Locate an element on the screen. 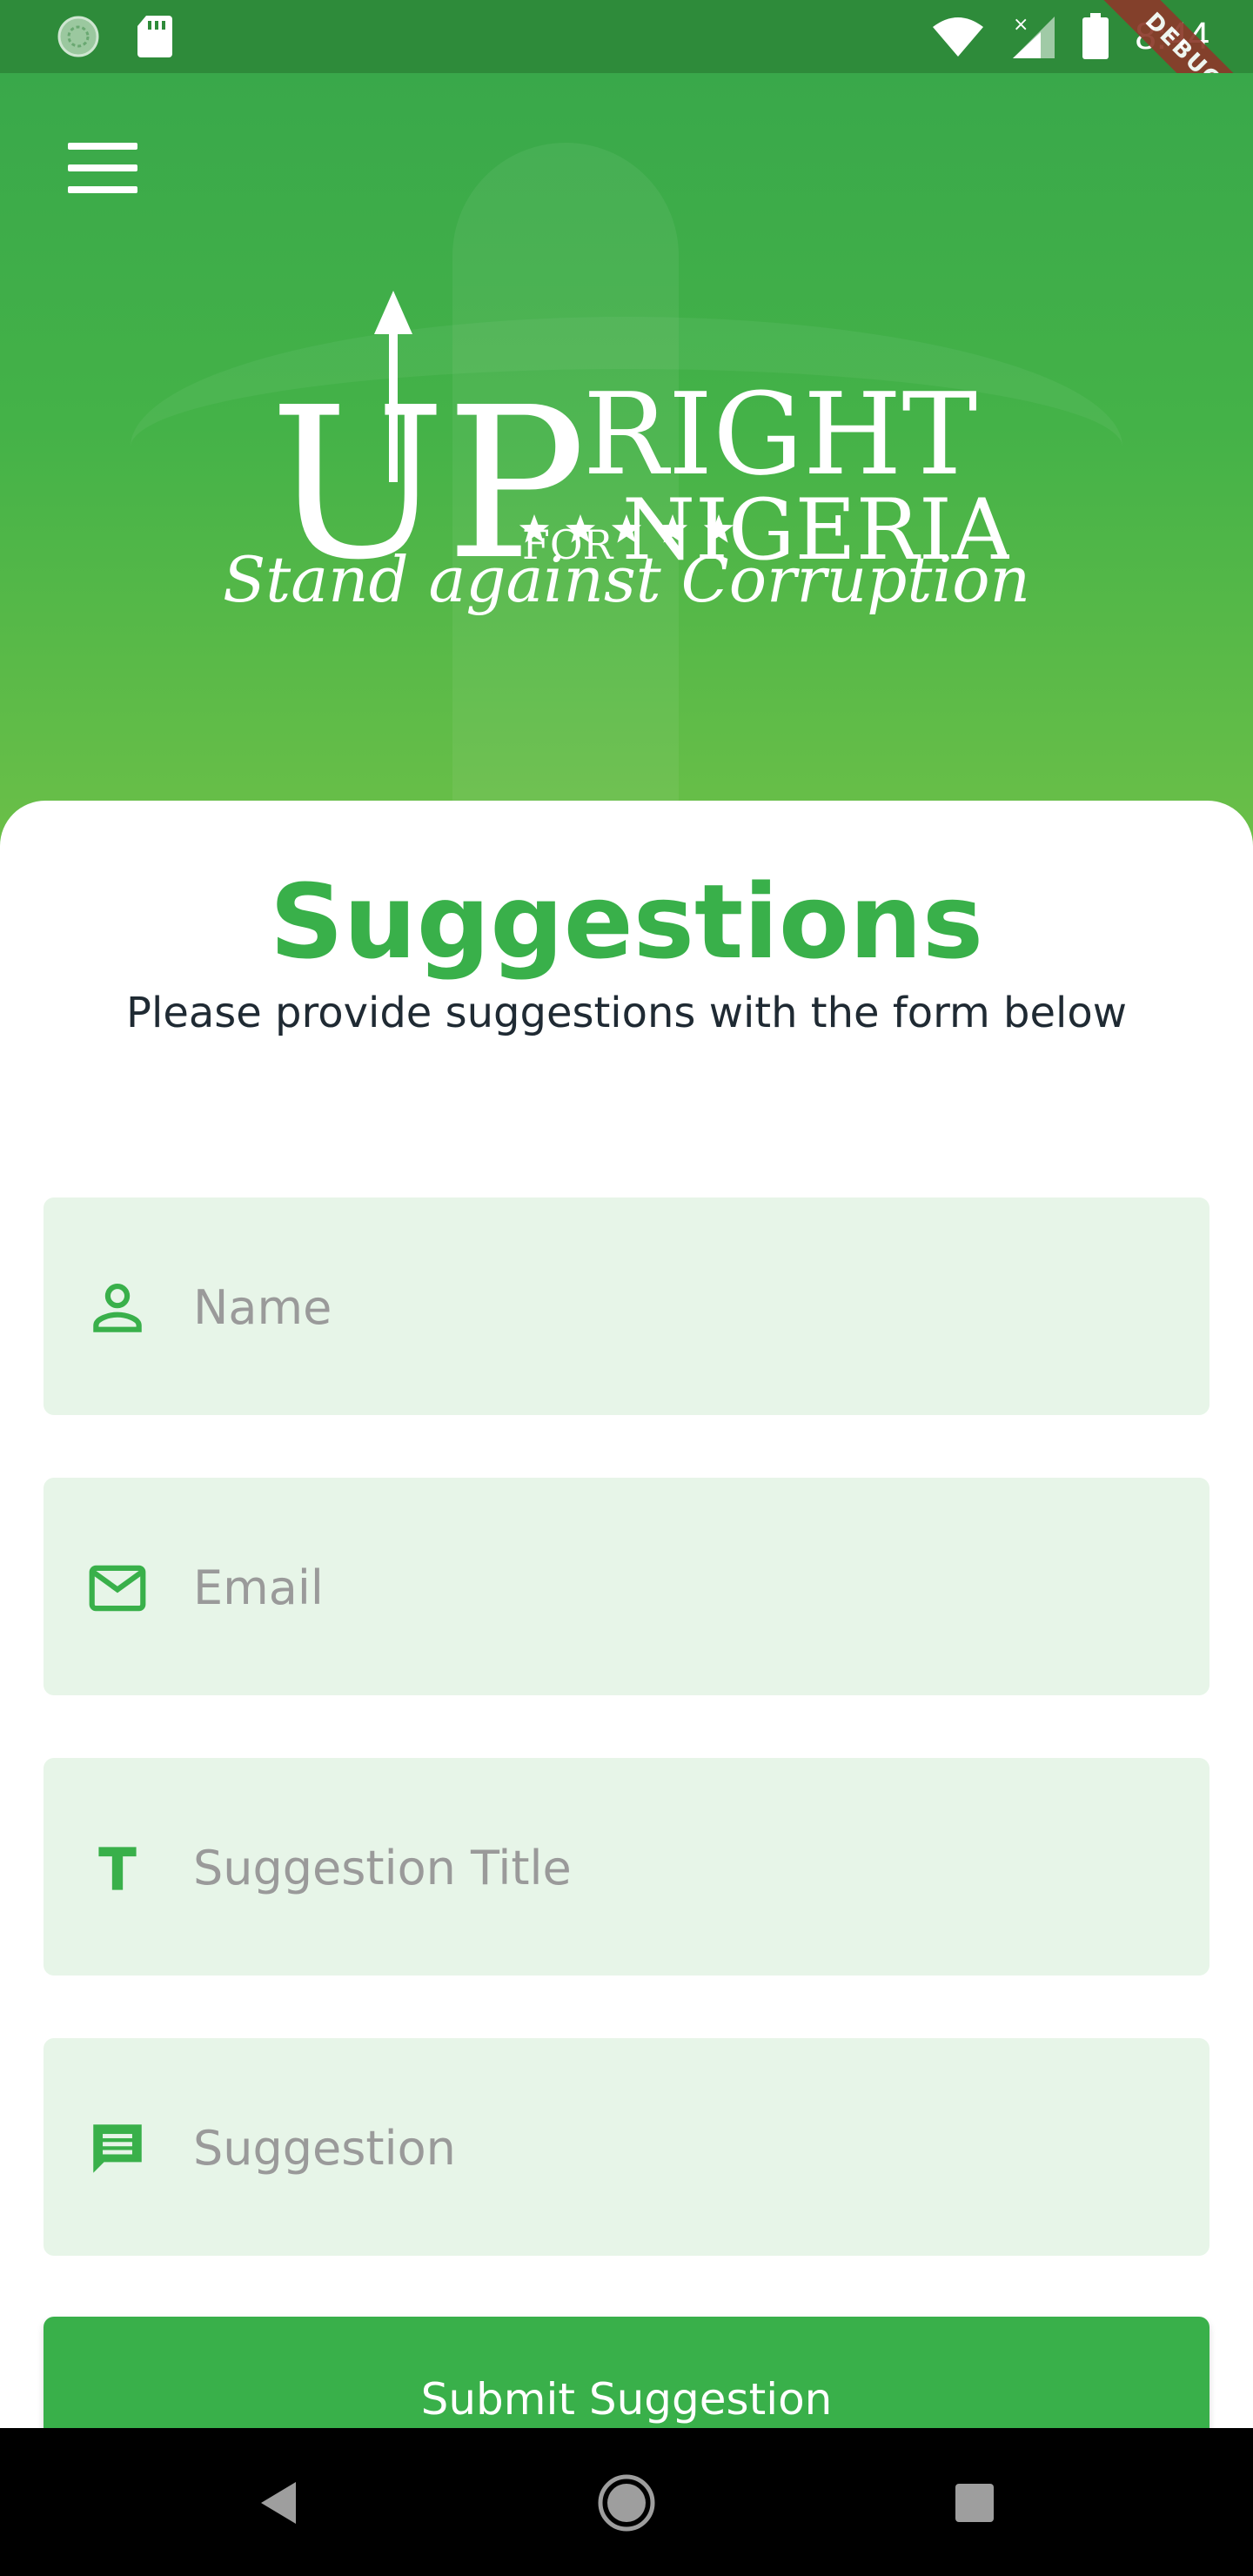 The height and width of the screenshot is (2576, 1253). suggestion-field is located at coordinates (626, 2147).